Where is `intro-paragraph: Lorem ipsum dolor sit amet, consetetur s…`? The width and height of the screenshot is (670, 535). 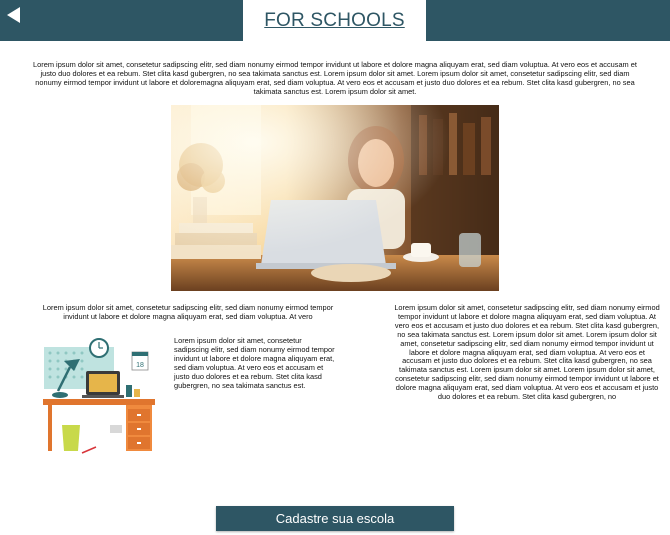 intro-paragraph: Lorem ipsum dolor sit amet, consetetur s… is located at coordinates (335, 78).